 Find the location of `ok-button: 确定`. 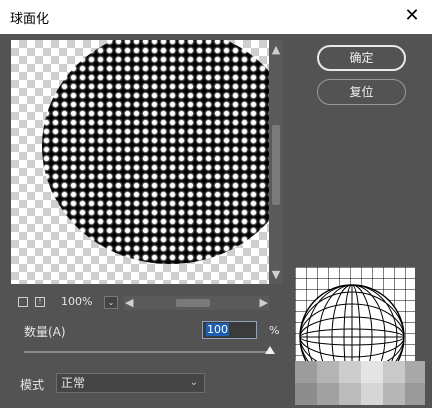

ok-button: 确定 is located at coordinates (361, 58).